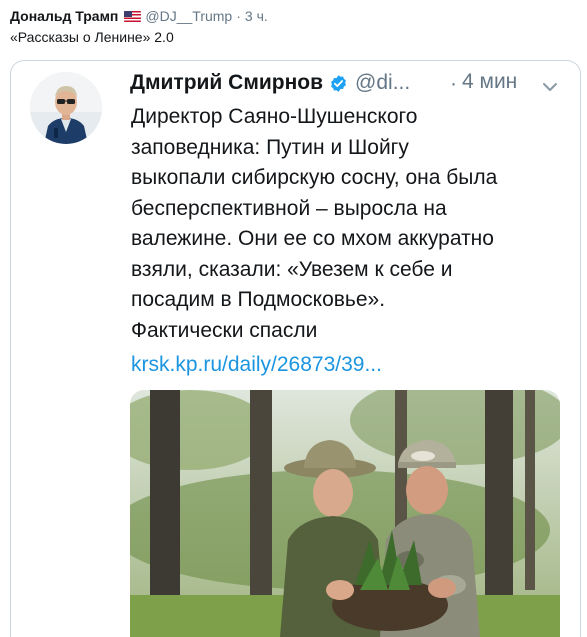 The image size is (587, 637). I want to click on us-flag-icon, so click(133, 16).